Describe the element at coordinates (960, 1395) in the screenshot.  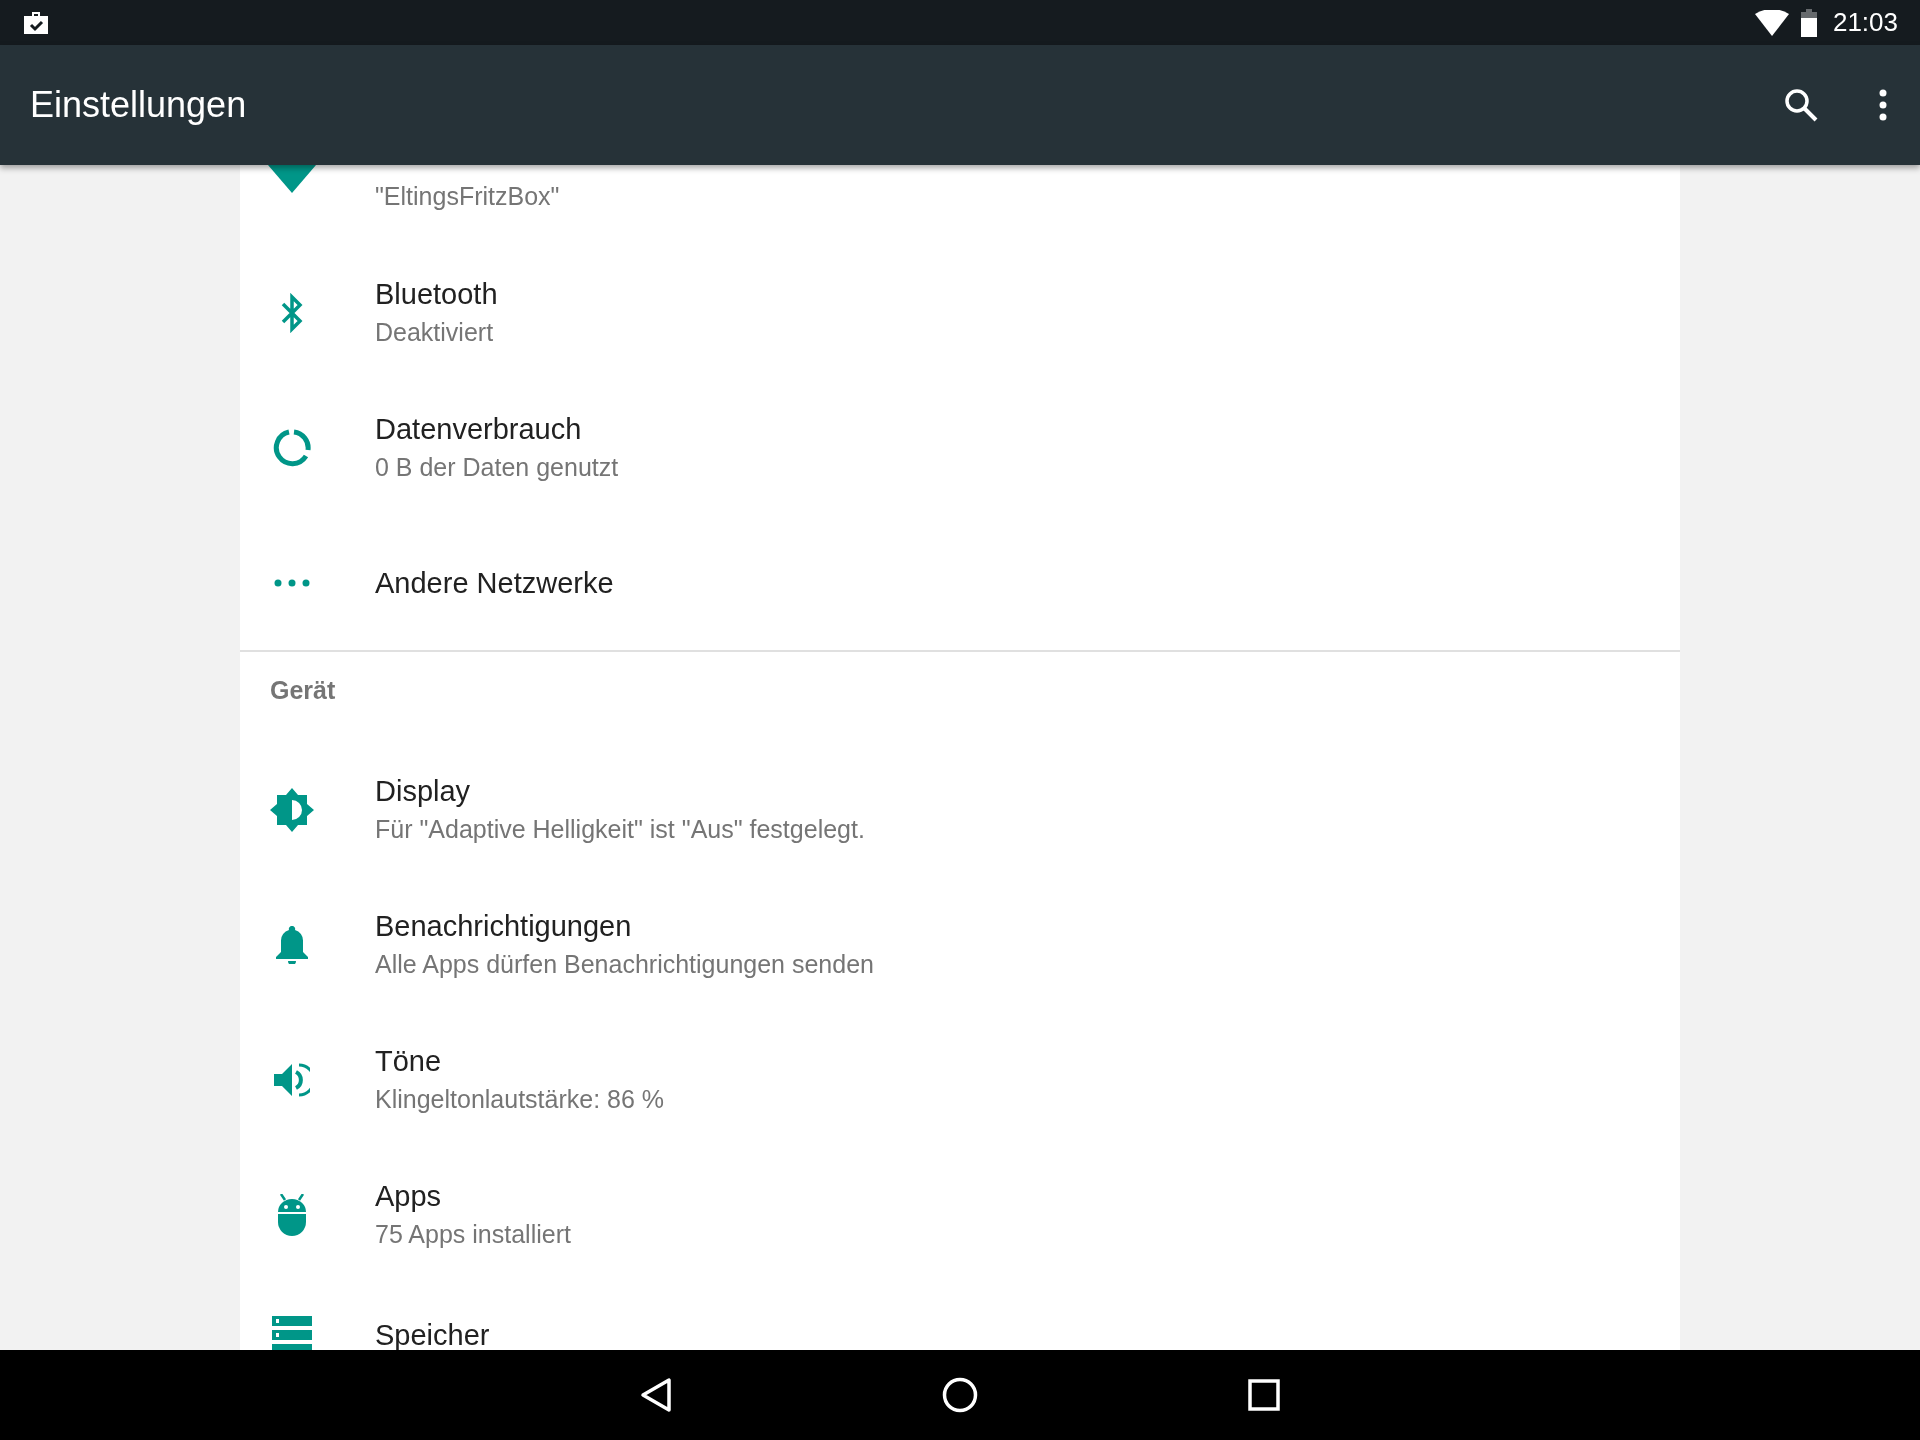
I see `home-icon` at that location.